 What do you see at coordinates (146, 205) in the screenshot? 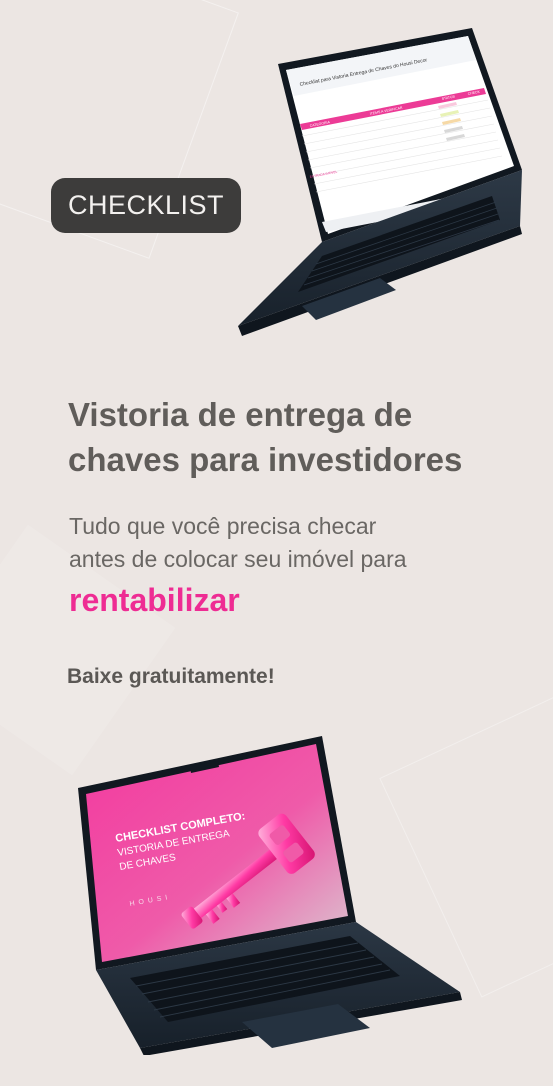
I see `checklist-badge: CHECKLIST` at bounding box center [146, 205].